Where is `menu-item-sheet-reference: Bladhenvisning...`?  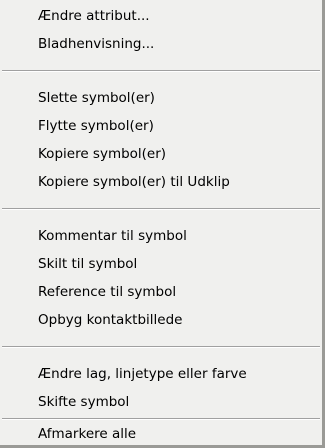
menu-item-sheet-reference: Bladhenvisning... is located at coordinates (96, 44).